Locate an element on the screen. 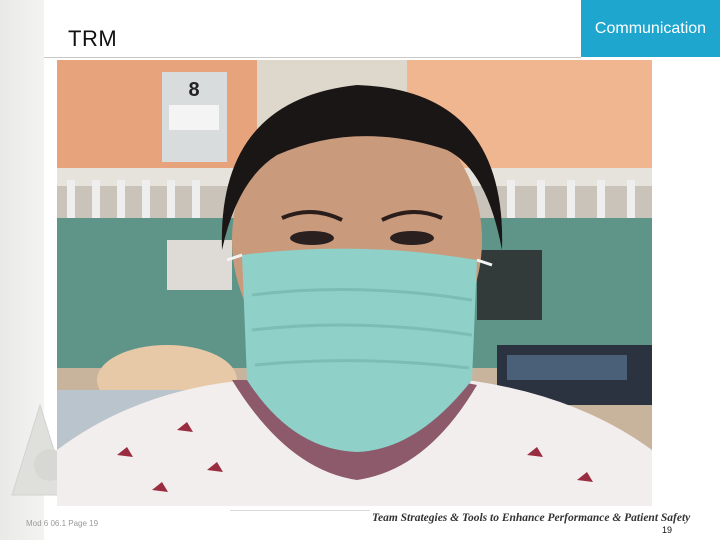  footer-divider is located at coordinates (300, 510).